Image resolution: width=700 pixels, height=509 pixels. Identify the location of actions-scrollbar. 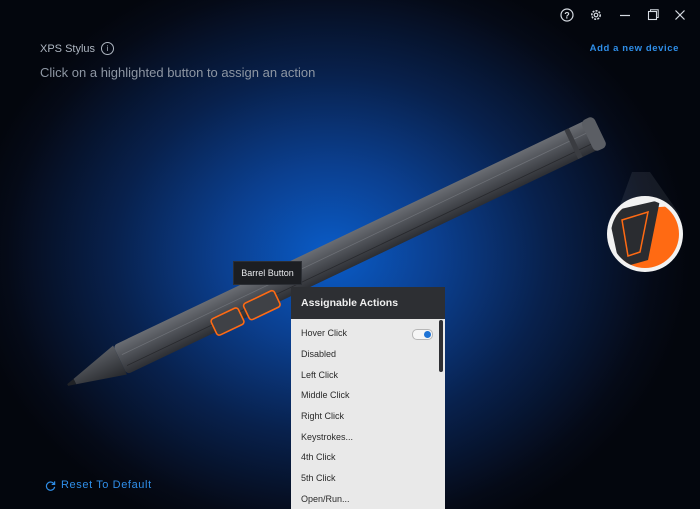
(441, 346).